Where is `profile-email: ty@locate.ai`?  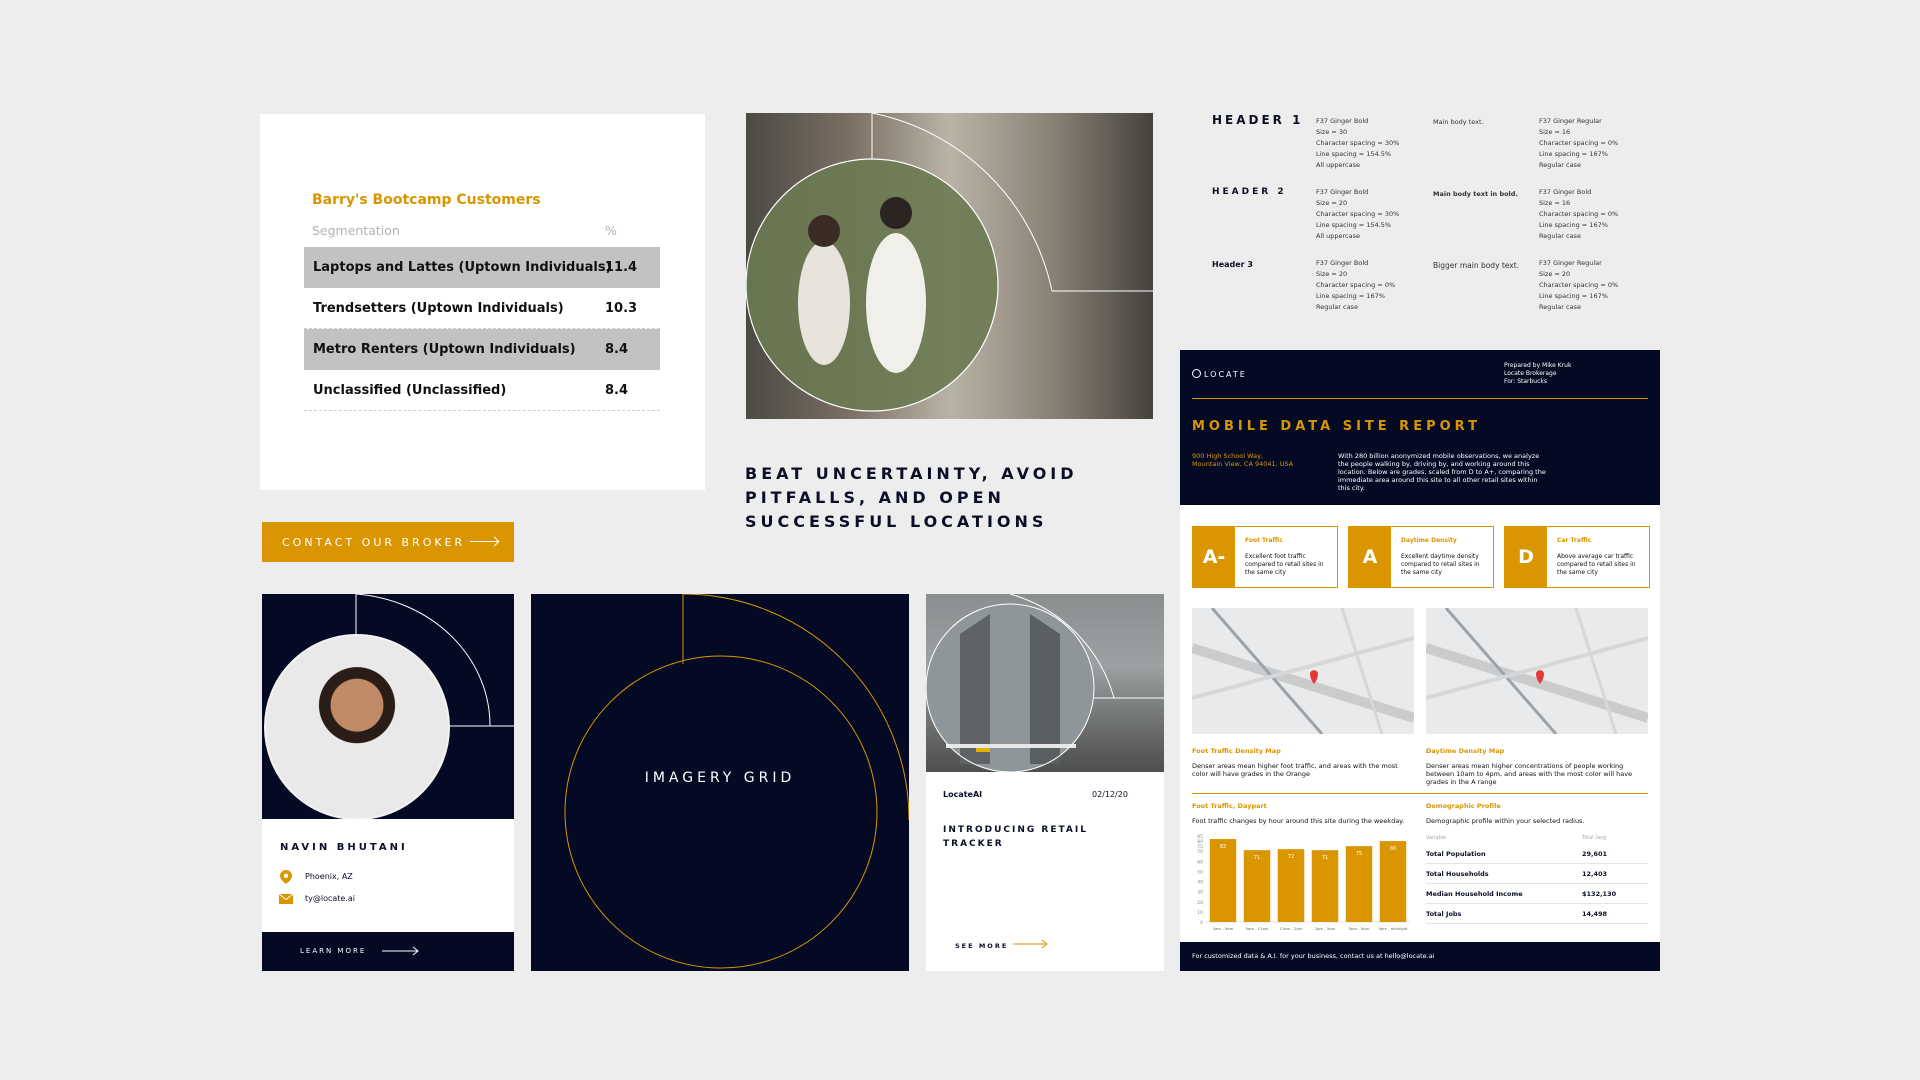 profile-email: ty@locate.ai is located at coordinates (330, 898).